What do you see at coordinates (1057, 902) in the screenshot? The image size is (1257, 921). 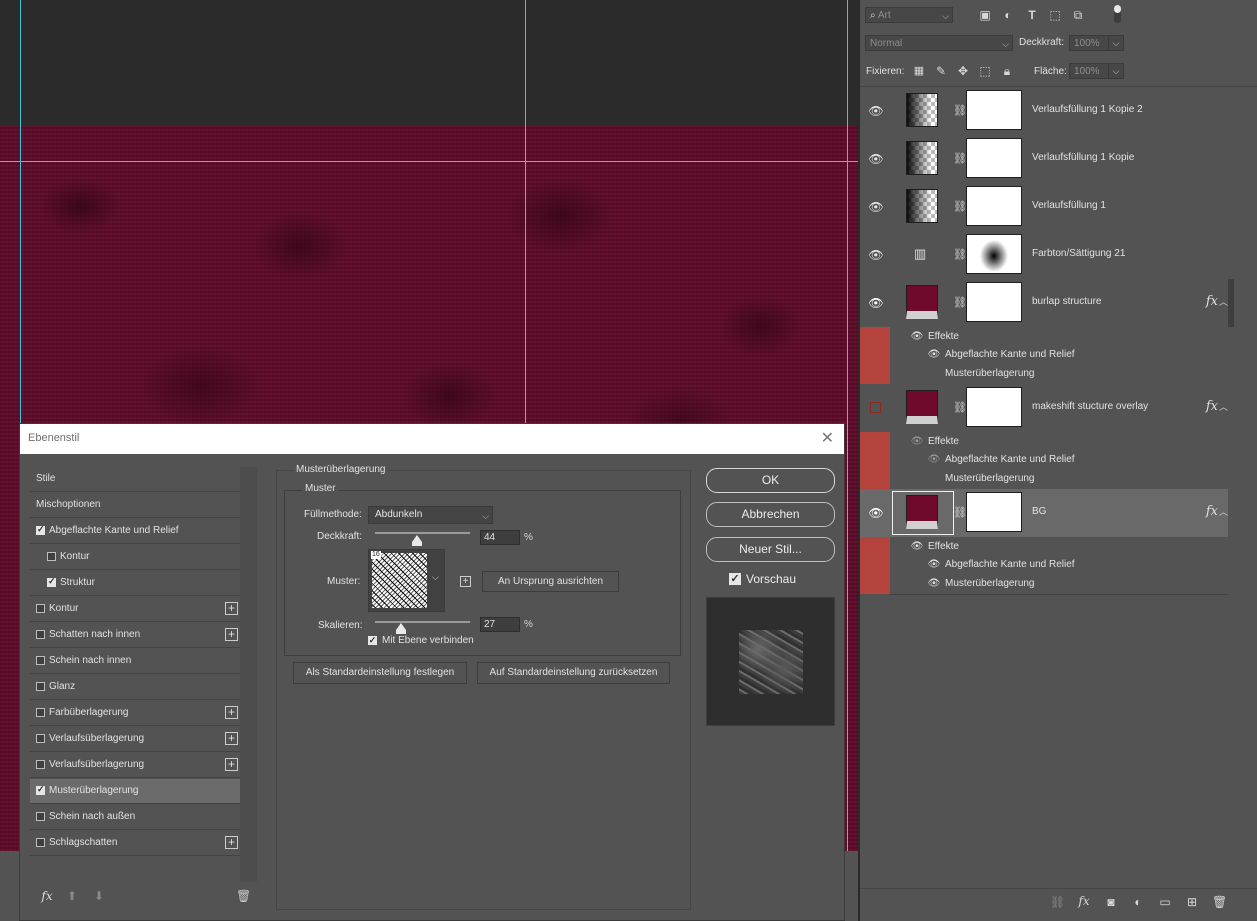 I see `link-layers-icon: ⛓︎` at bounding box center [1057, 902].